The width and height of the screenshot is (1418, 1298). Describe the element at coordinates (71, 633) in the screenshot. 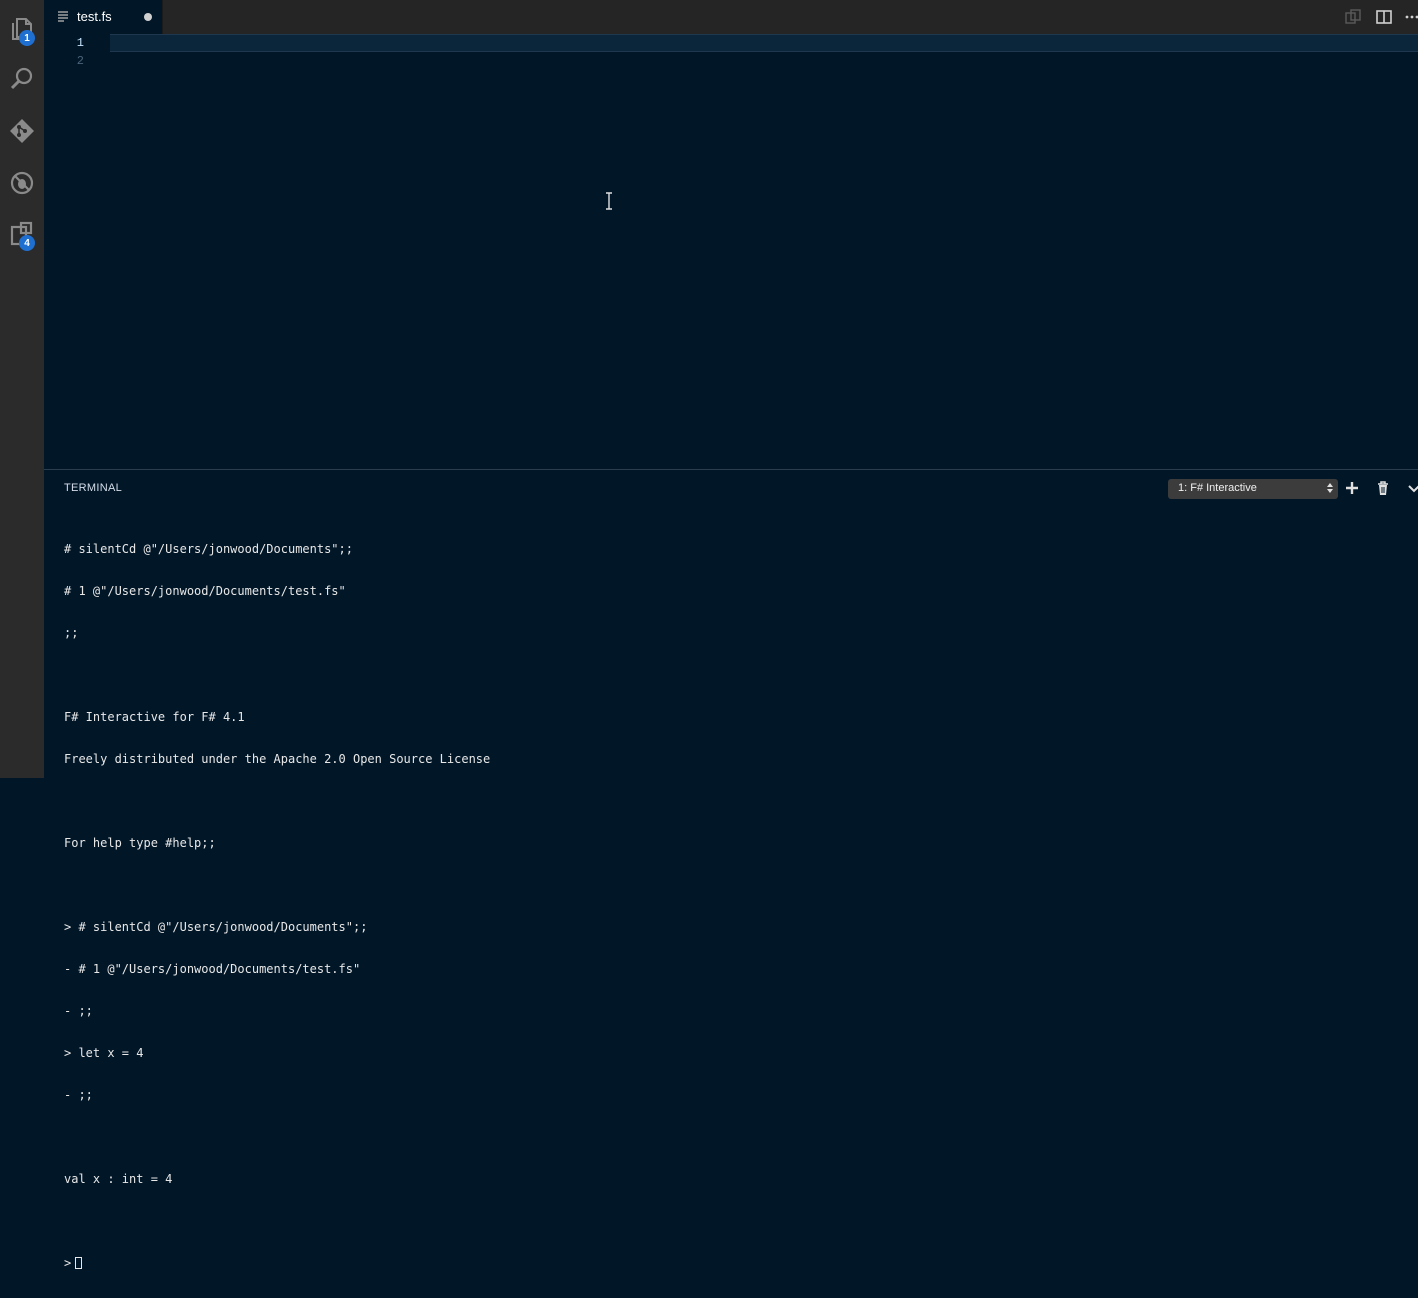

I see `terminal-line: ;;` at that location.